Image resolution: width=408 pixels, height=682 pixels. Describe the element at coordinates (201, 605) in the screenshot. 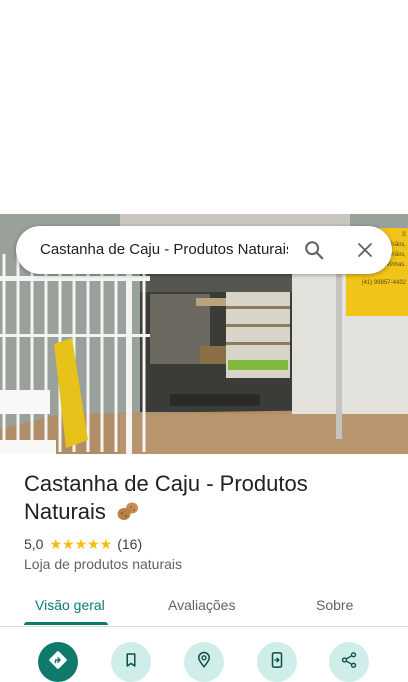

I see `tab-reviews: Avaliações` at that location.